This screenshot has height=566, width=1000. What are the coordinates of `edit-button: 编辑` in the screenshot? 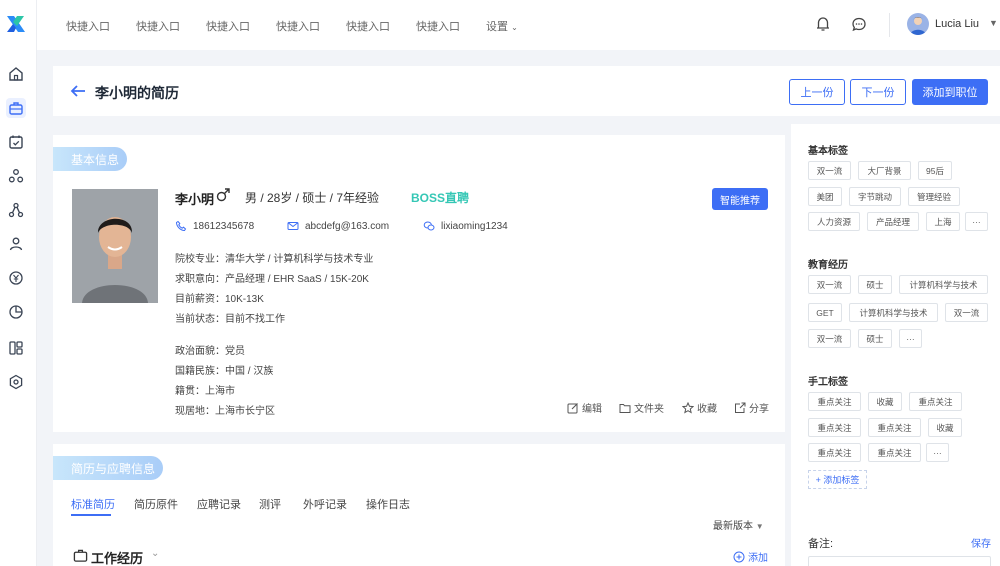 It's located at (584, 407).